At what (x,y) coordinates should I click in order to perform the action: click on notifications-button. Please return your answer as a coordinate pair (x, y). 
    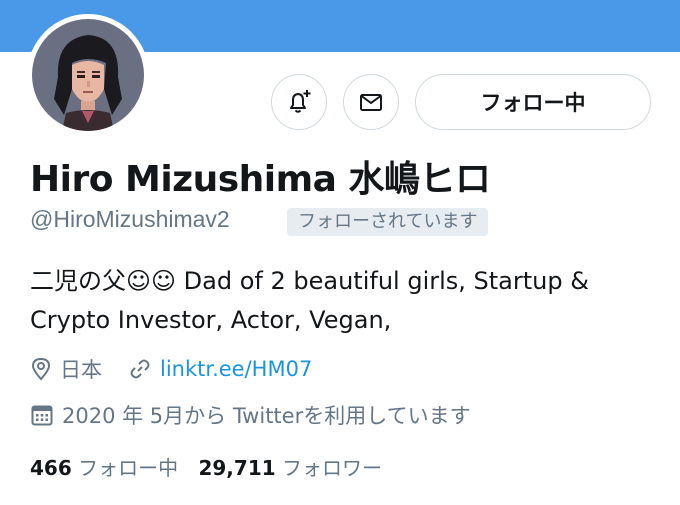
    Looking at the image, I should click on (299, 102).